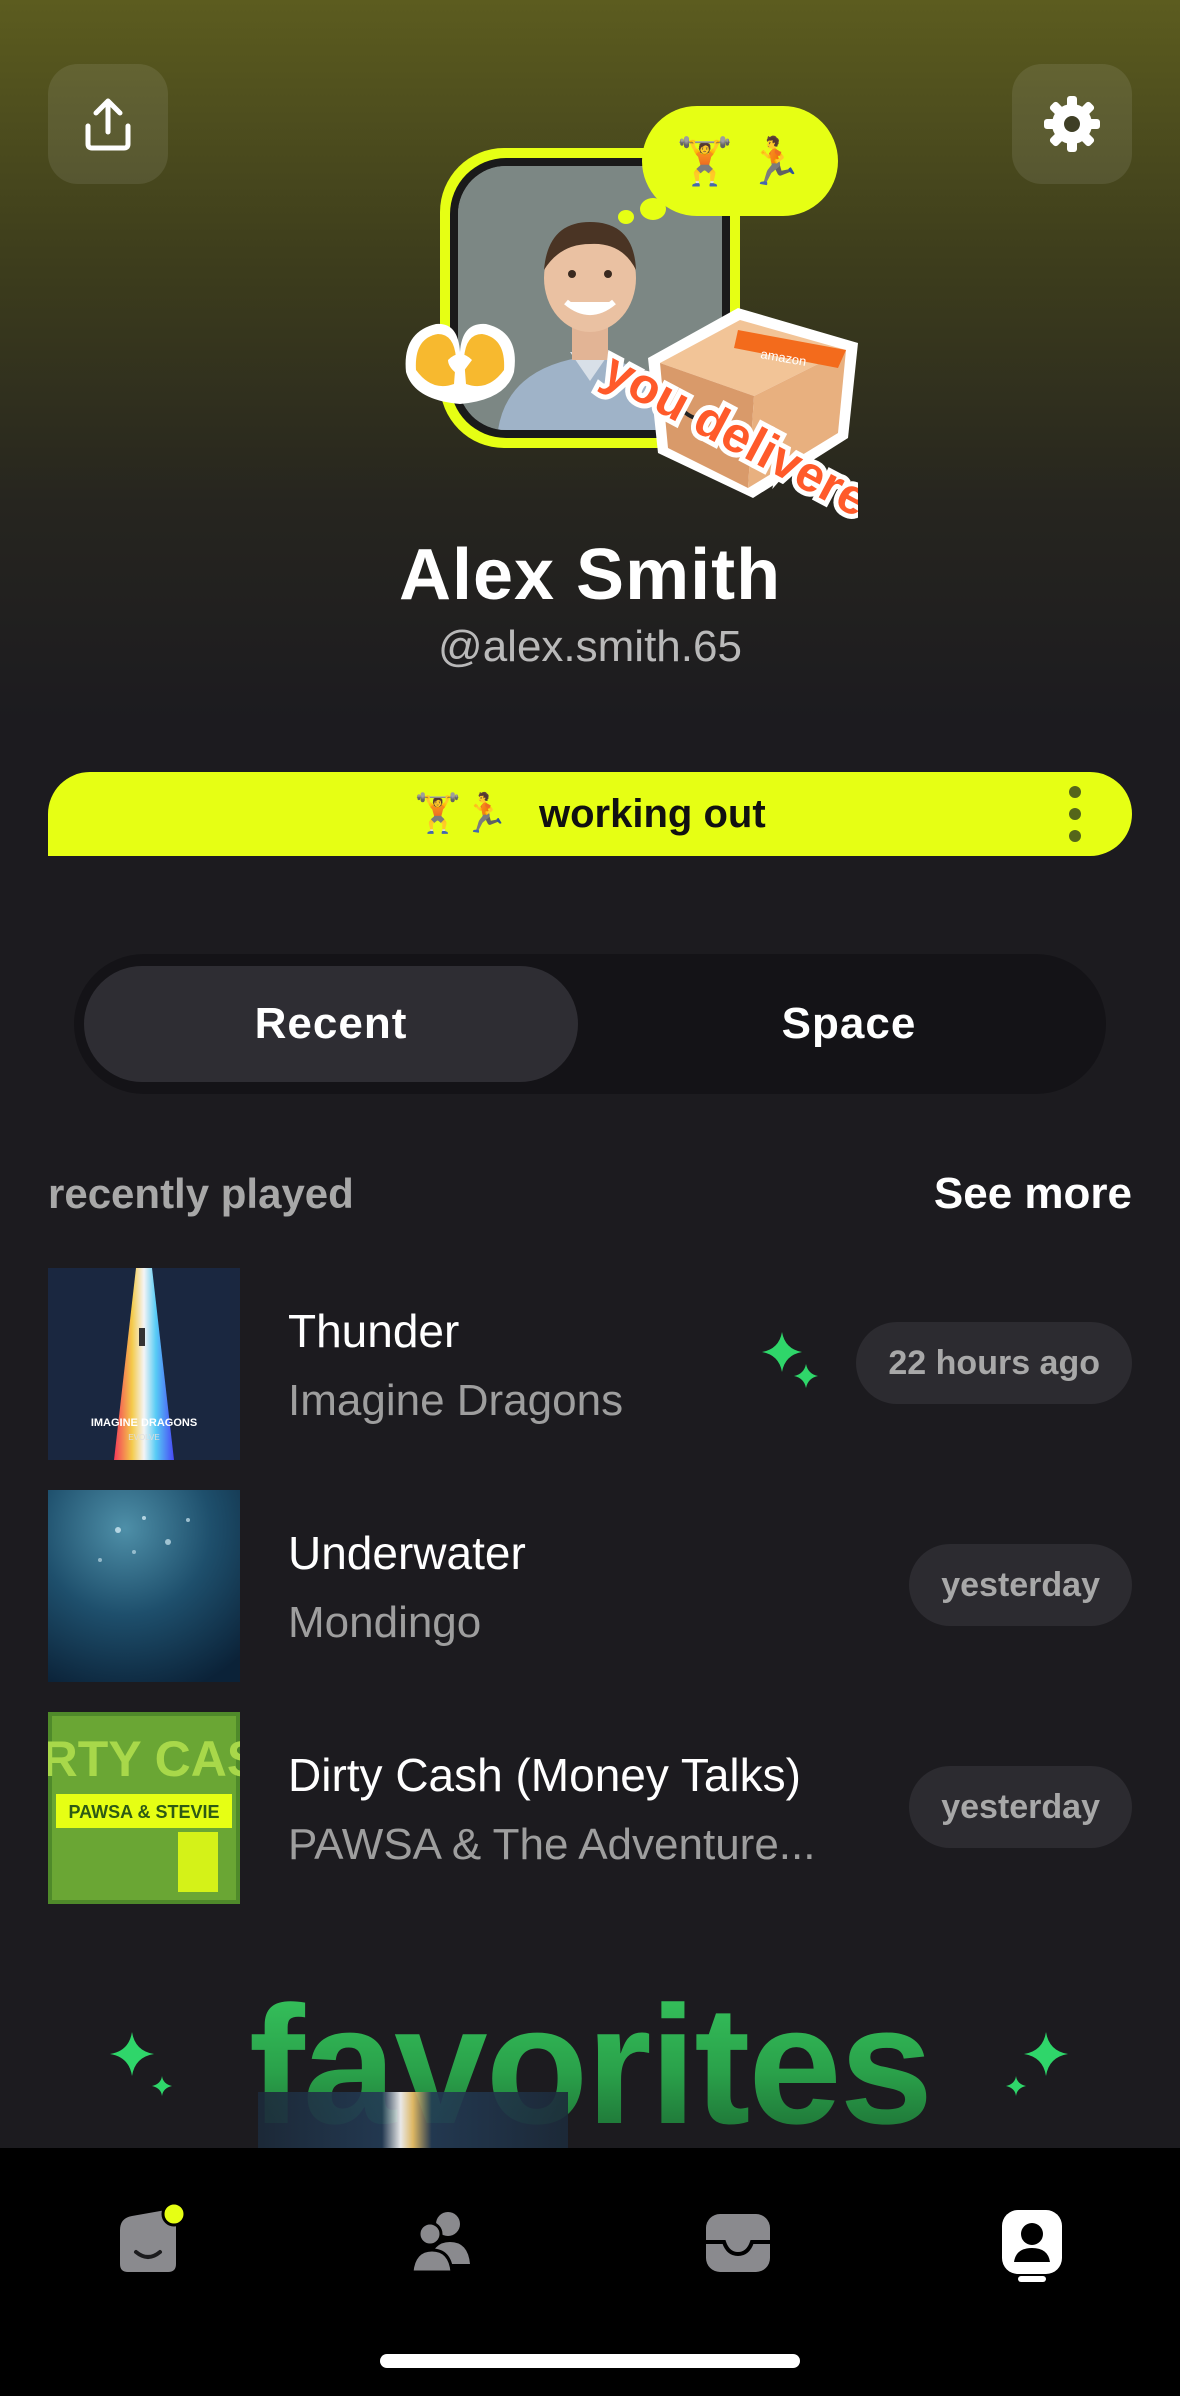 The width and height of the screenshot is (1180, 2396). I want to click on track-artist: Mondingo, so click(385, 1622).